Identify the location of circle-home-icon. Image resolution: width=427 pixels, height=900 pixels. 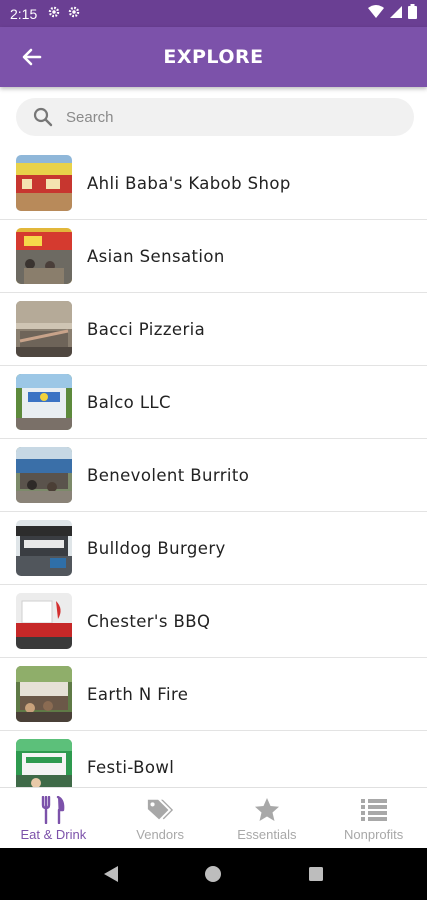
(213, 874).